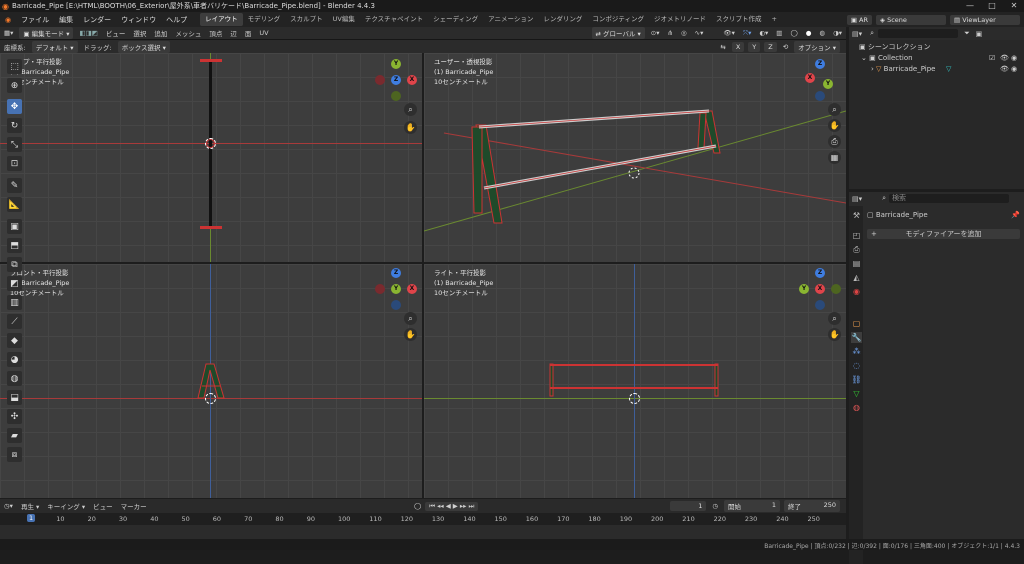  What do you see at coordinates (722, 47) in the screenshot?
I see `mirror-icon: ⇆` at bounding box center [722, 47].